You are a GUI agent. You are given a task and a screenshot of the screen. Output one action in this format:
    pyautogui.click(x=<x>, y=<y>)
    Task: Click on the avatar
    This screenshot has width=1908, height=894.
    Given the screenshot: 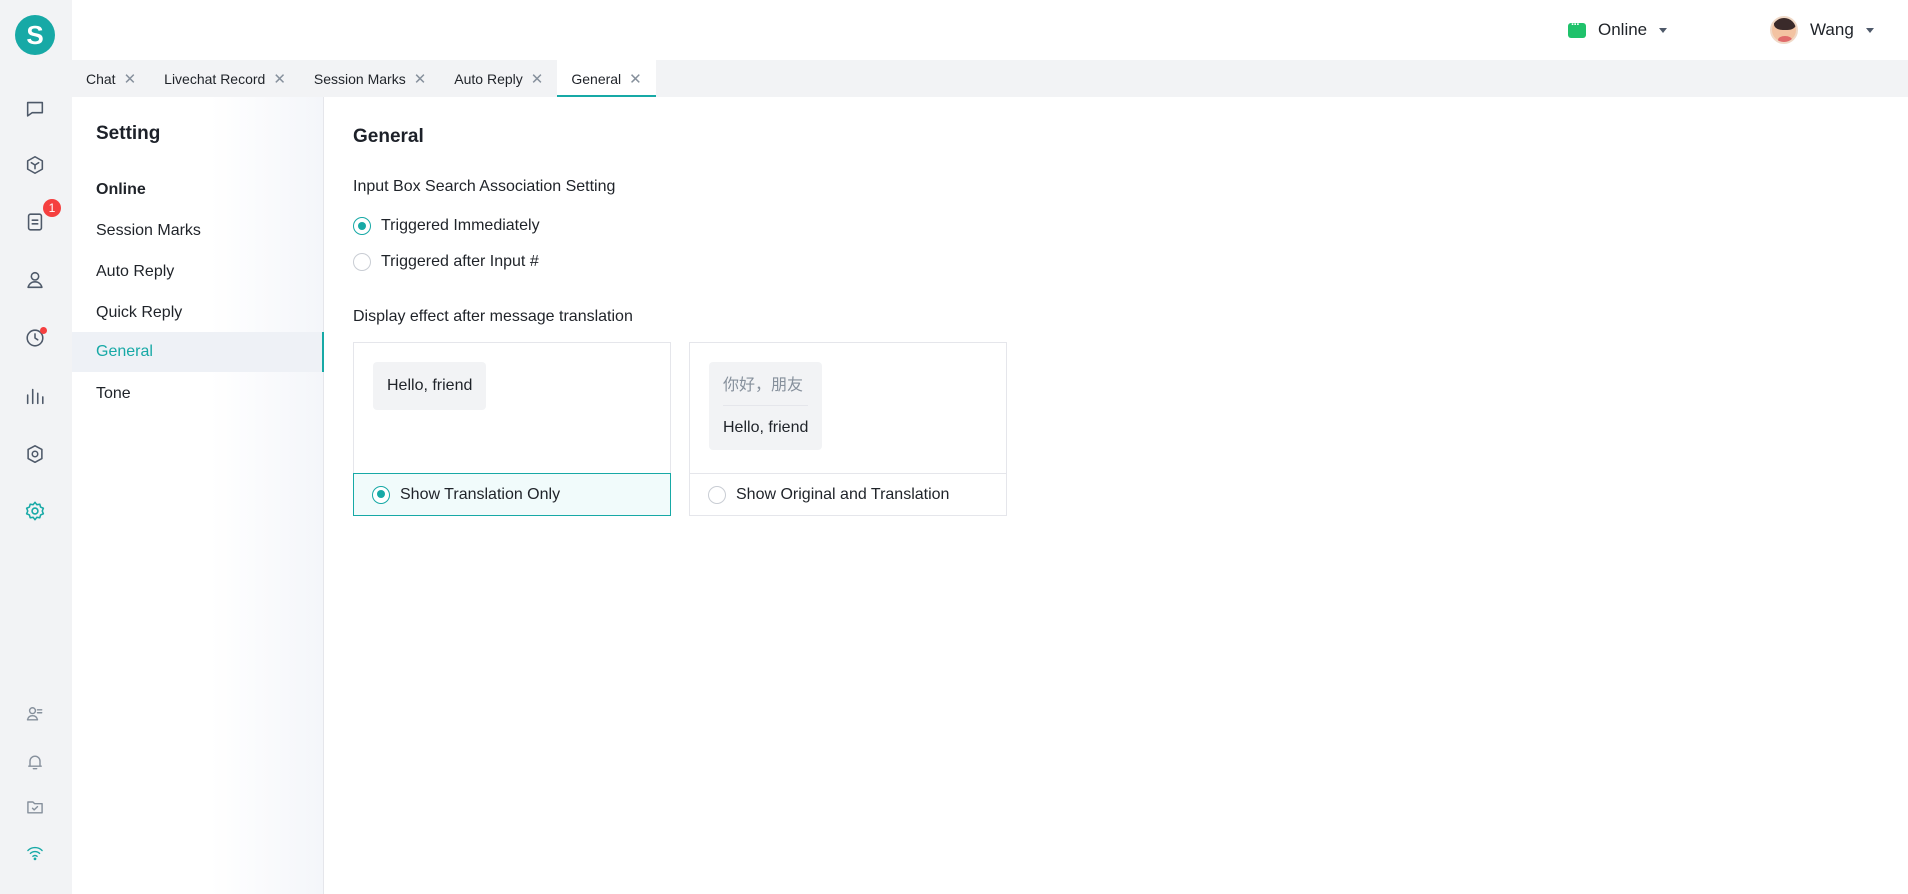 What is the action you would take?
    pyautogui.click(x=1784, y=30)
    